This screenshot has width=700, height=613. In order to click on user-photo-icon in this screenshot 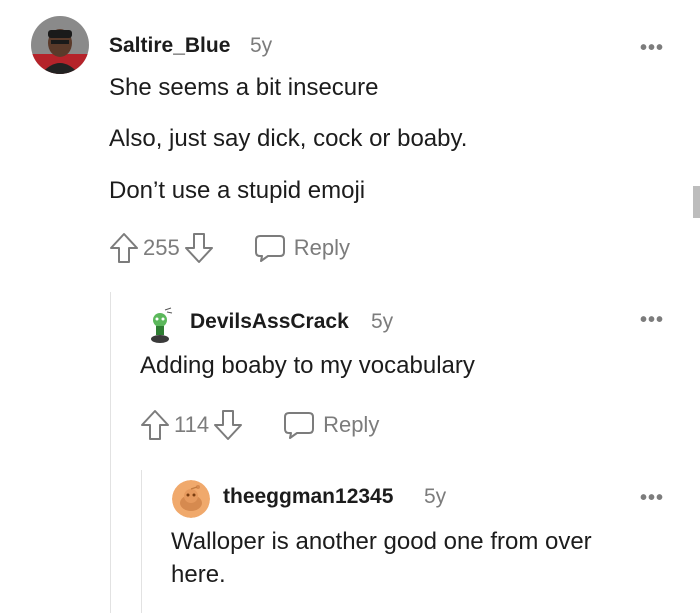, I will do `click(60, 45)`.